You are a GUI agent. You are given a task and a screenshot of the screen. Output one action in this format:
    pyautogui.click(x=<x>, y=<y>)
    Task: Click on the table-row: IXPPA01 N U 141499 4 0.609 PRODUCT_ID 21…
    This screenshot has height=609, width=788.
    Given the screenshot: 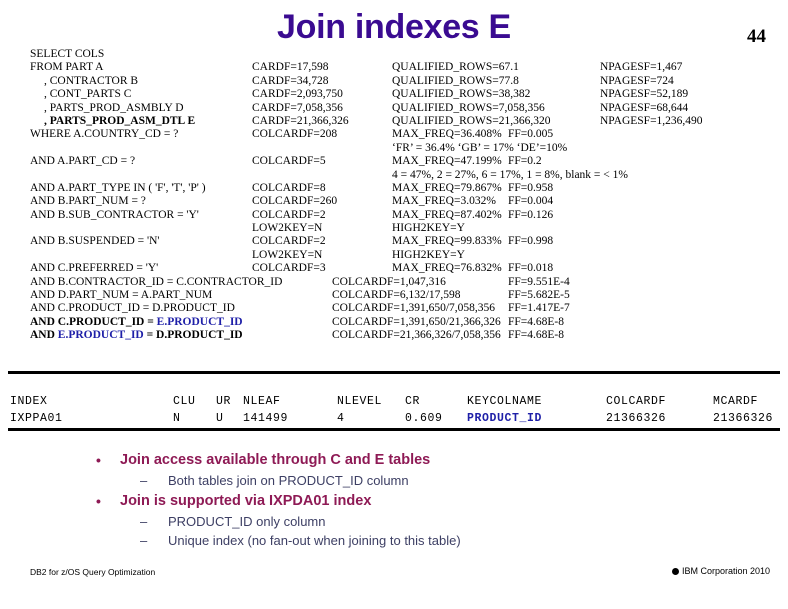 What is the action you would take?
    pyautogui.click(x=398, y=418)
    